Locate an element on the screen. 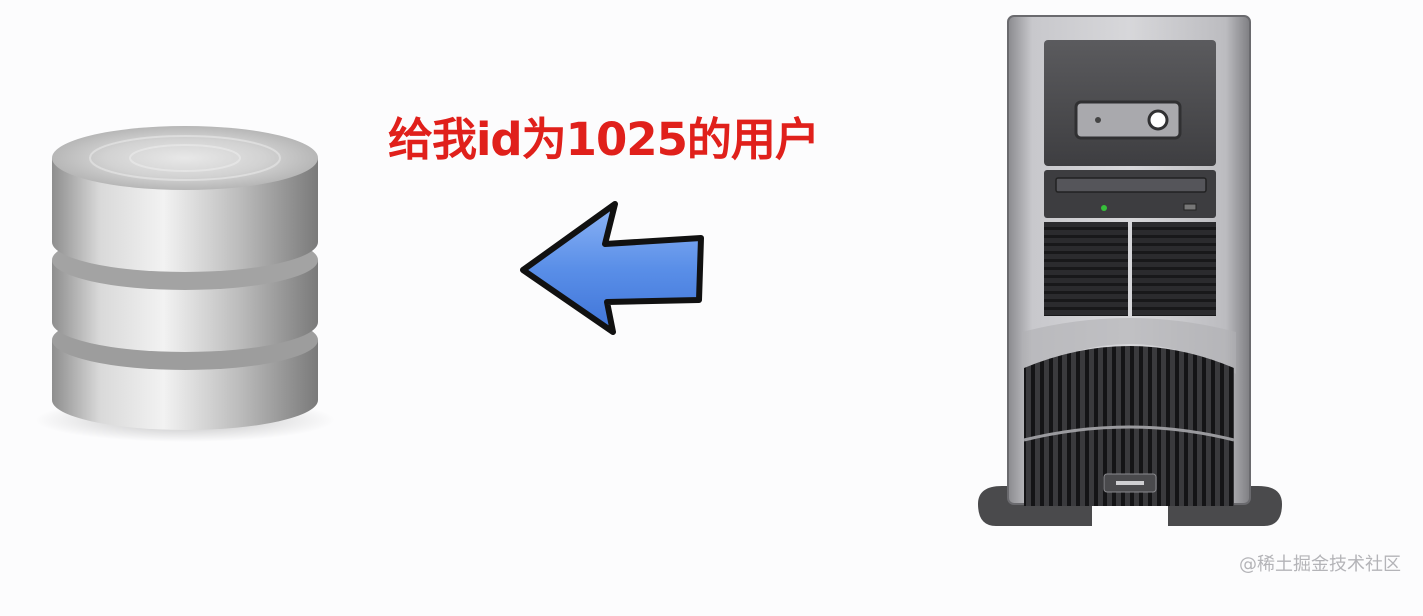 The image size is (1423, 616). database-icon is located at coordinates (185, 284).